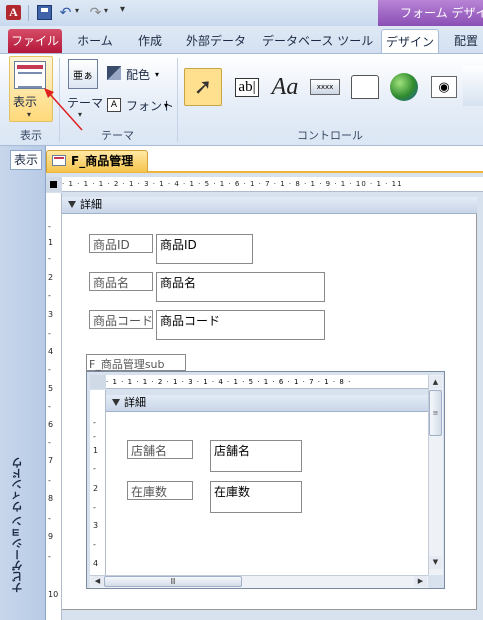 The height and width of the screenshot is (620, 483). What do you see at coordinates (204, 249) in the screenshot?
I see `textbox-product-id: 商品ID` at bounding box center [204, 249].